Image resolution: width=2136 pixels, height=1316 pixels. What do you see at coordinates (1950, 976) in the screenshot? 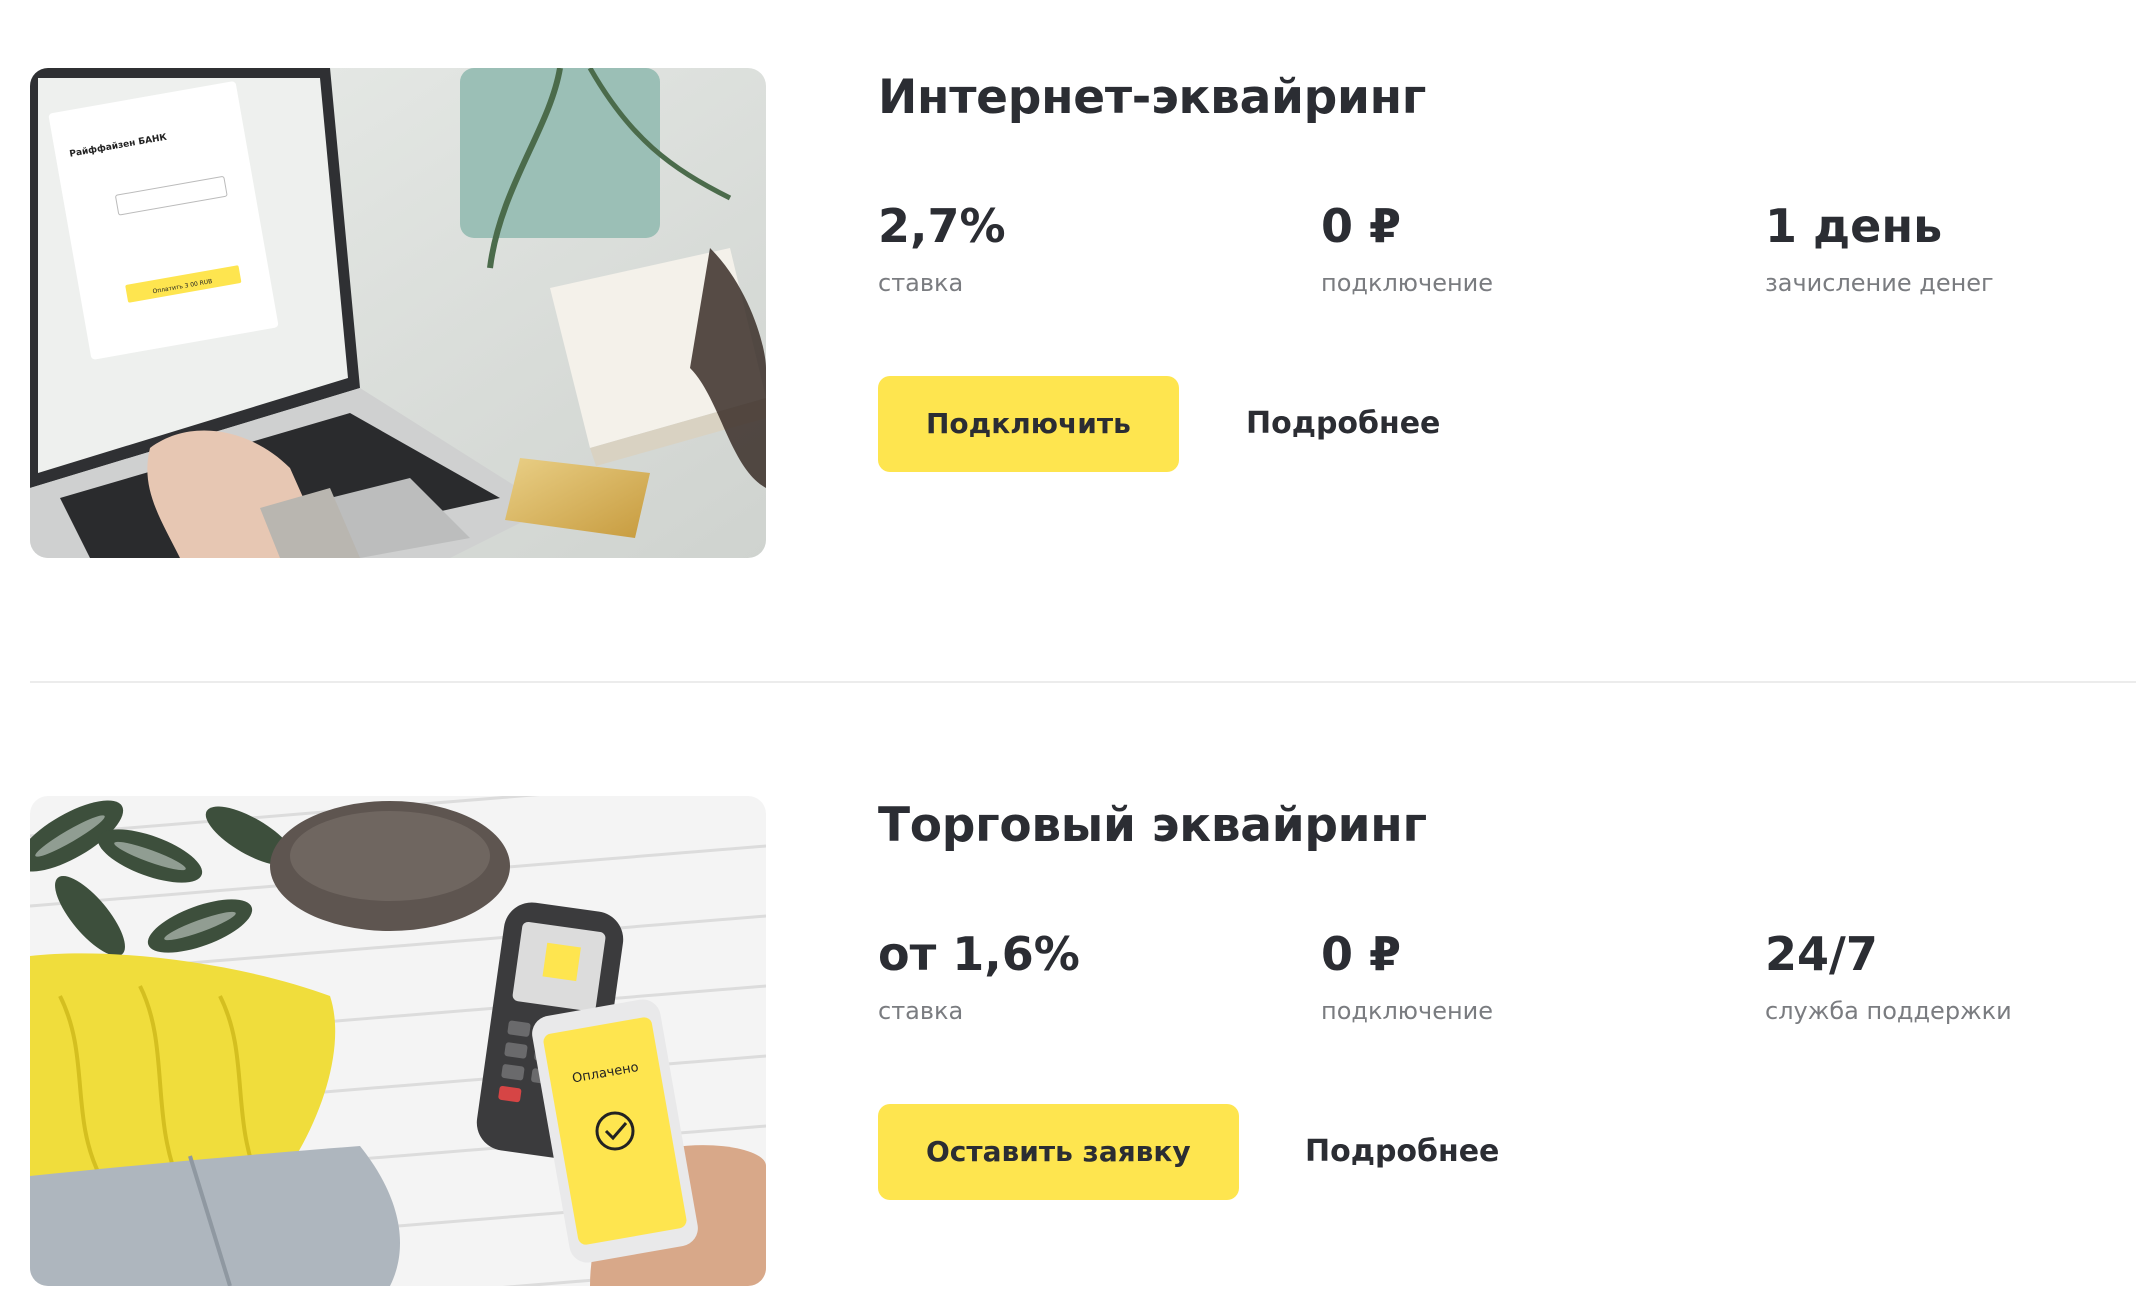
I see `stat-support: 24/7 служба поддержки` at bounding box center [1950, 976].